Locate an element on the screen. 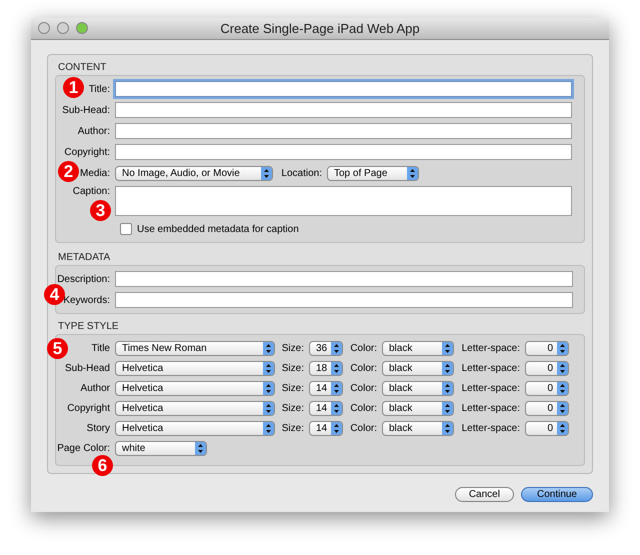 The width and height of the screenshot is (640, 555). field-label: Sub-Head: is located at coordinates (86, 110).